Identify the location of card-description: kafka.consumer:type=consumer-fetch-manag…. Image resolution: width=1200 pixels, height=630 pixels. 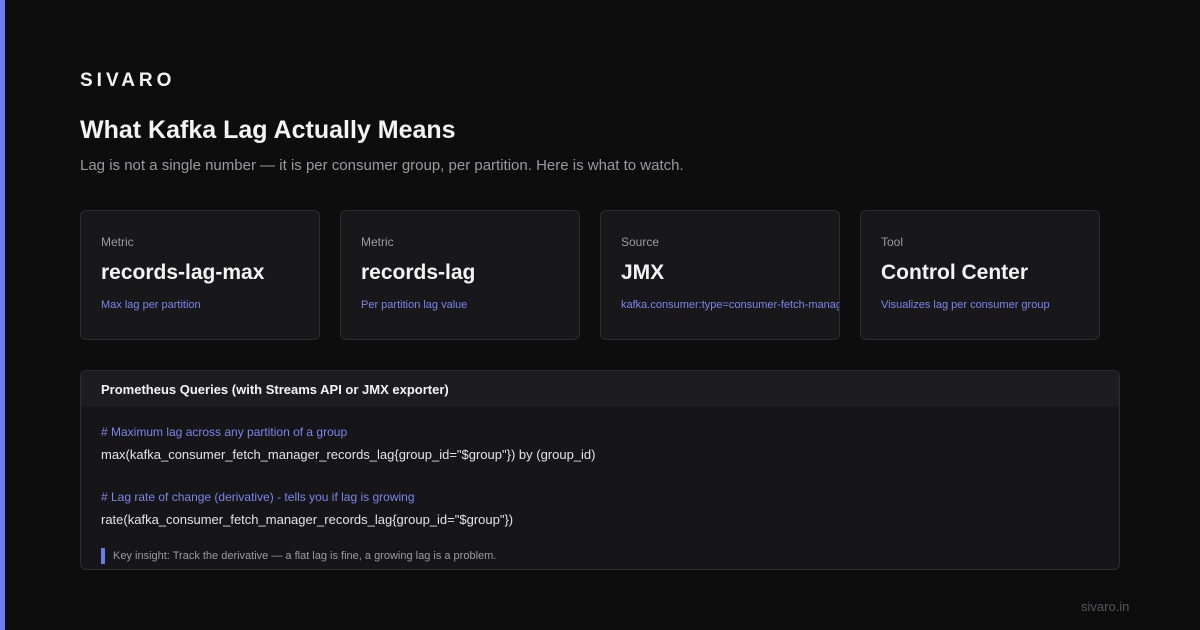
(730, 305).